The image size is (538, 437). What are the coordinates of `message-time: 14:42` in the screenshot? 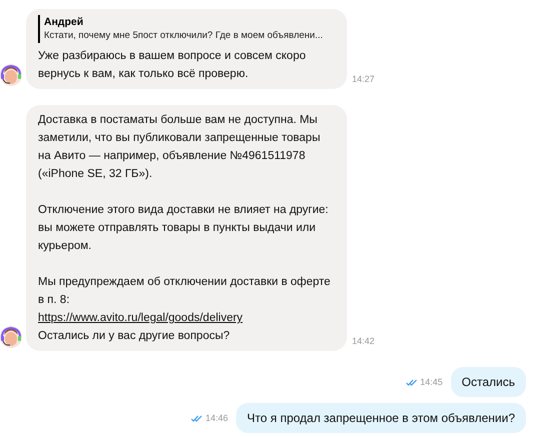 It's located at (363, 341).